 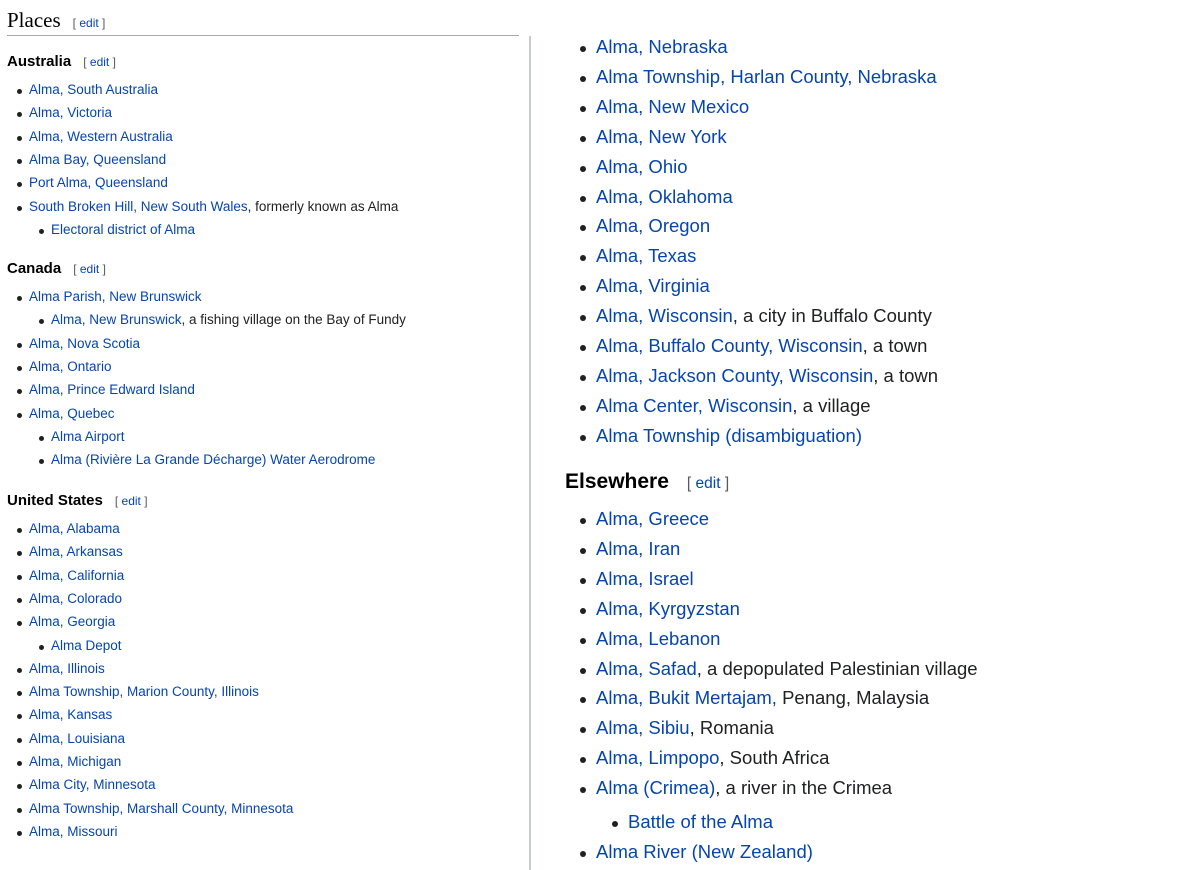 What do you see at coordinates (56, 268) in the screenshot?
I see `subheading-canada: Canada[ edit ]` at bounding box center [56, 268].